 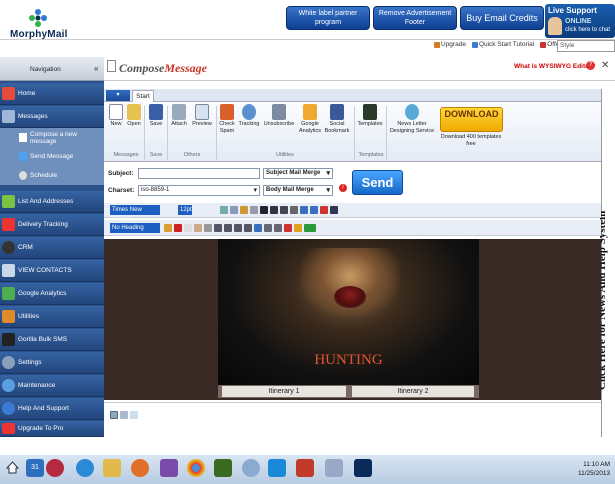 What do you see at coordinates (52, 225) in the screenshot?
I see `sidebar-item-tracking: Delivery Tracking` at bounding box center [52, 225].